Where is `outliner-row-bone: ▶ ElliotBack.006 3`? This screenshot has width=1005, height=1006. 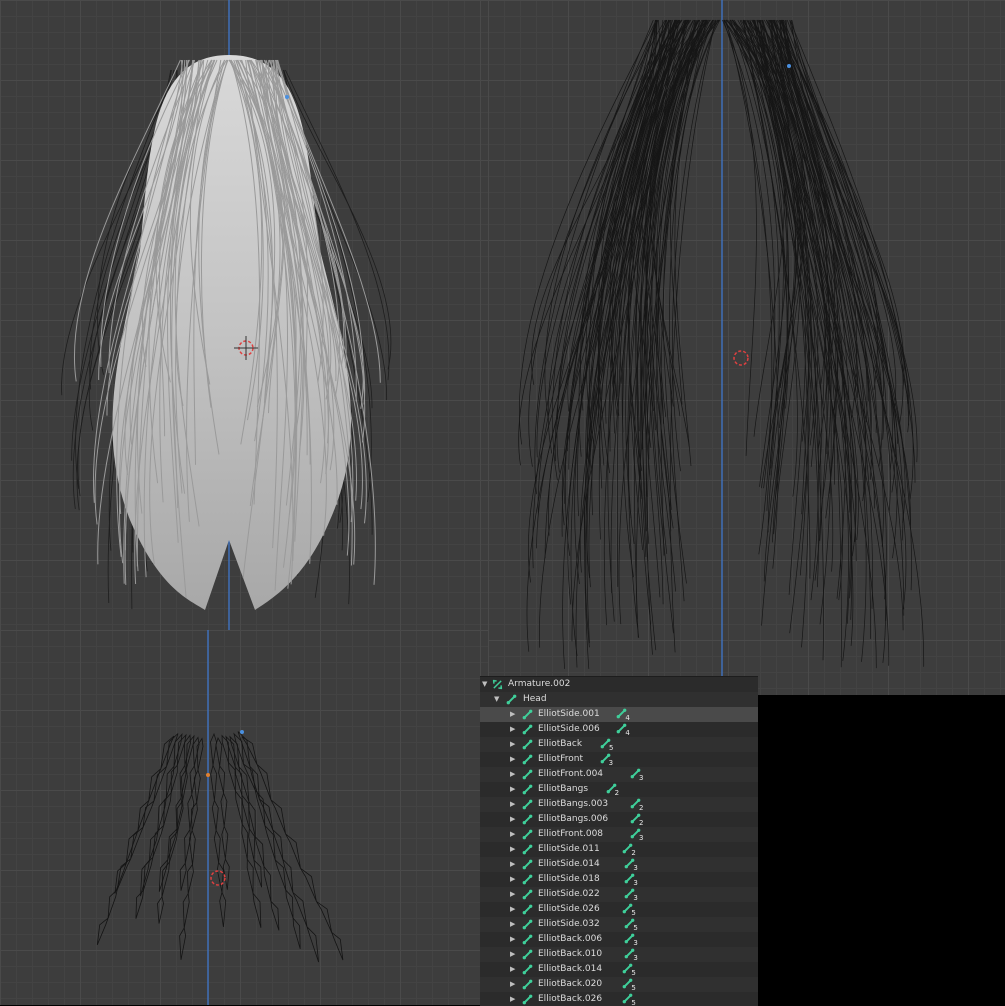 outliner-row-bone: ▶ ElliotBack.006 3 is located at coordinates (619, 939).